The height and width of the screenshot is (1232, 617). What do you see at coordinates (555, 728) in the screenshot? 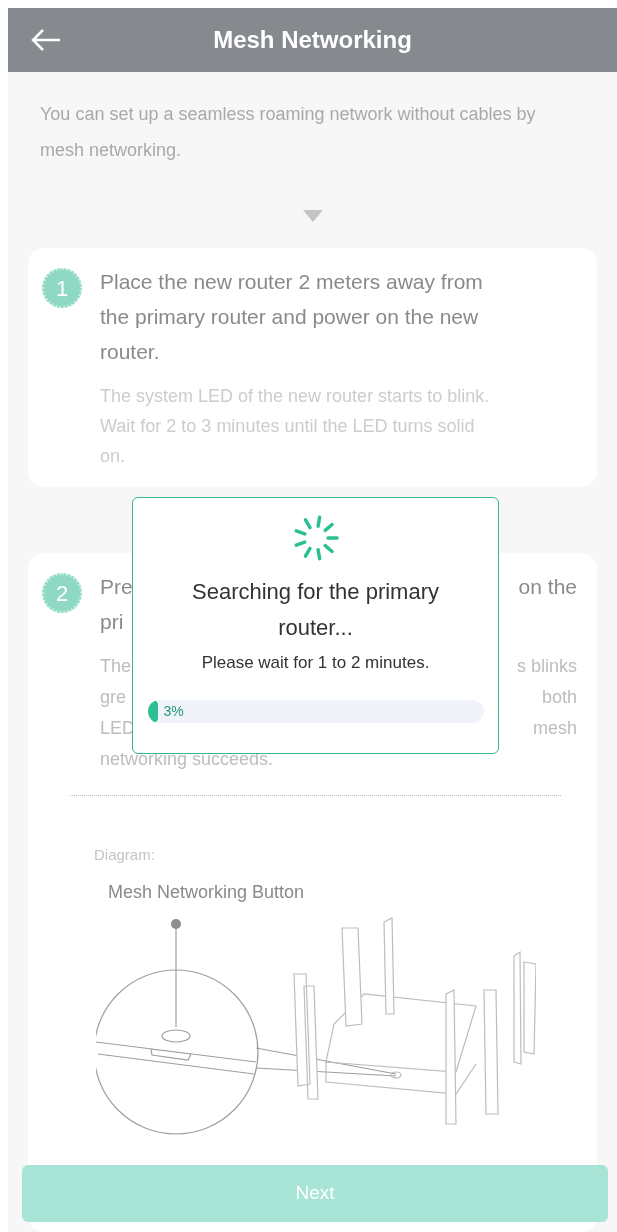
I see `step-description: mesh` at bounding box center [555, 728].